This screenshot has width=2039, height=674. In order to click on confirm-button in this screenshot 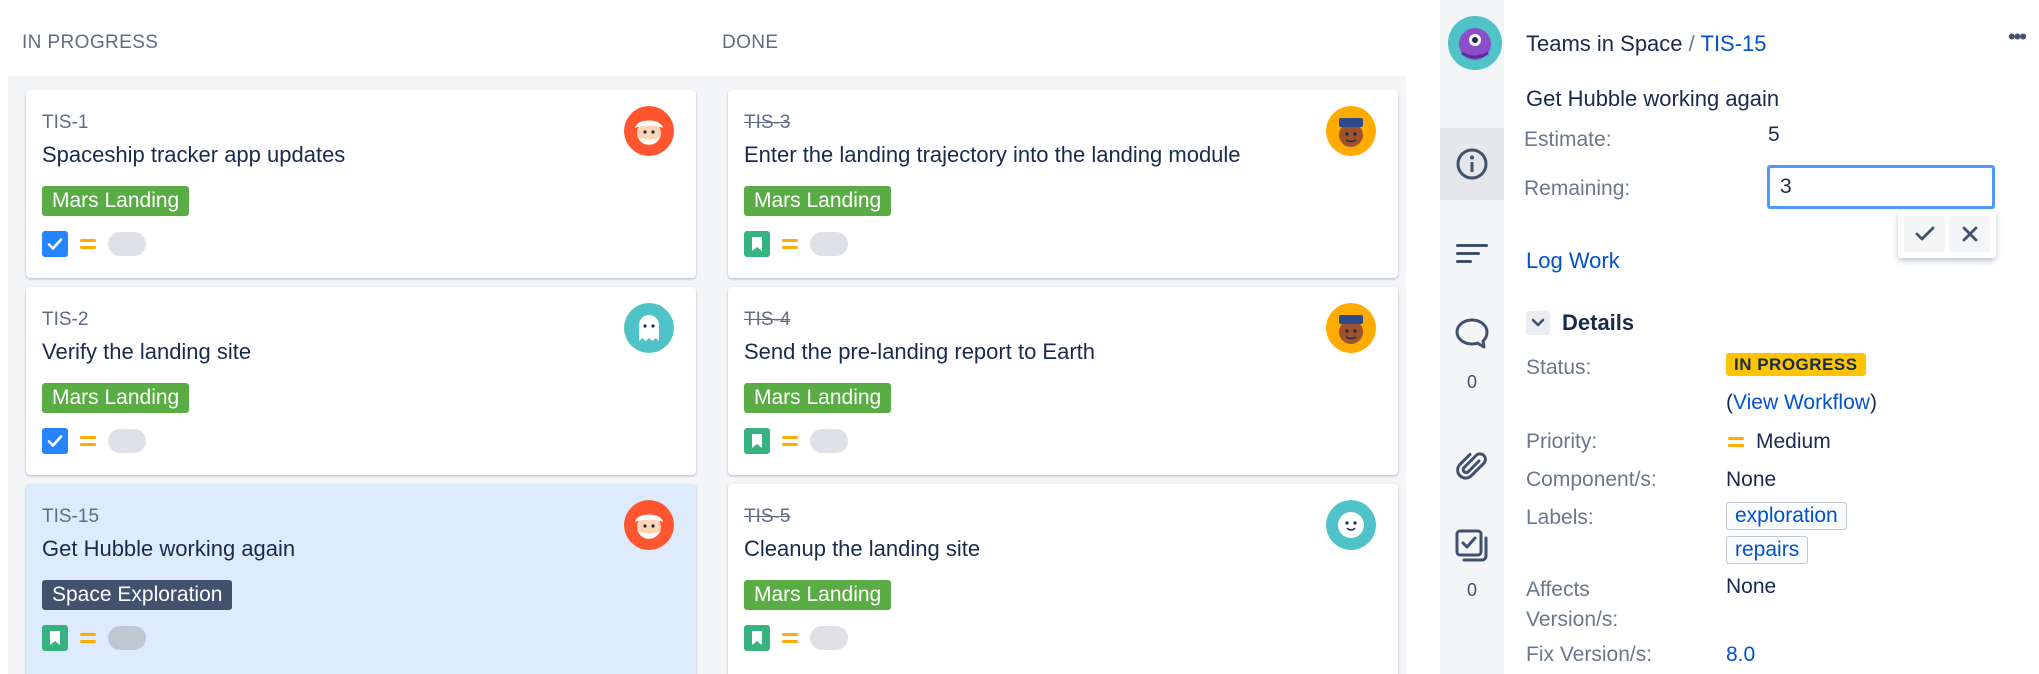, I will do `click(1924, 234)`.